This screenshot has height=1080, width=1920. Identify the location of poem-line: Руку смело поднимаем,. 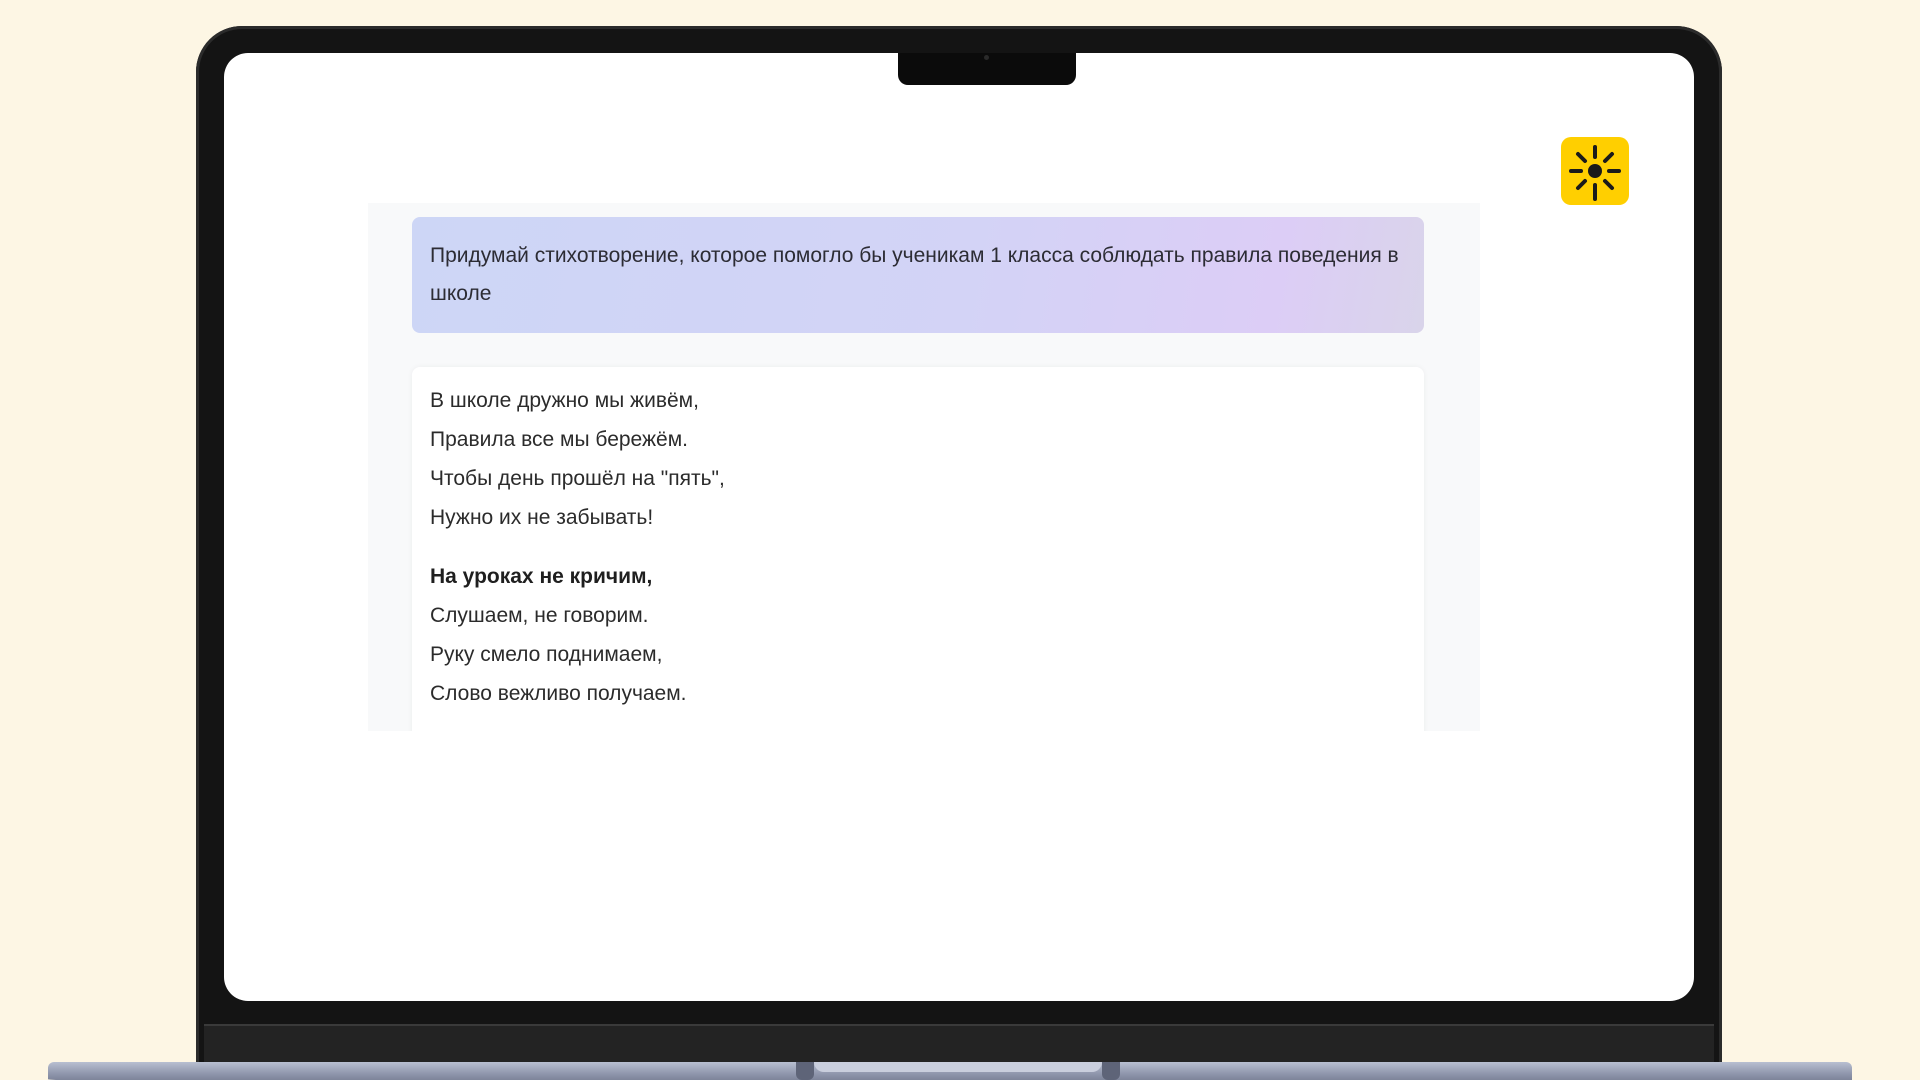
(546, 654).